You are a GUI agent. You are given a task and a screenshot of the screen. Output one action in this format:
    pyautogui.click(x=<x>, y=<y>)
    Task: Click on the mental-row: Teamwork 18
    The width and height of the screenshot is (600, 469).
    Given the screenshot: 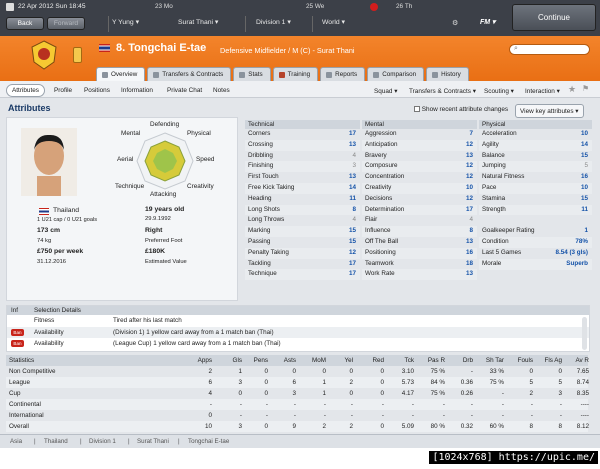 What is the action you would take?
    pyautogui.click(x=419, y=264)
    